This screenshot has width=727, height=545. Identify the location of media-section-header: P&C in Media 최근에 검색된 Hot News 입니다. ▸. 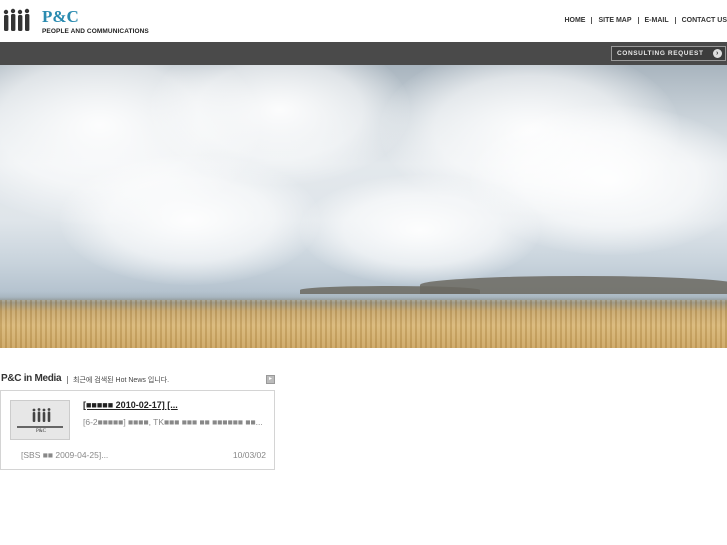
(139, 380).